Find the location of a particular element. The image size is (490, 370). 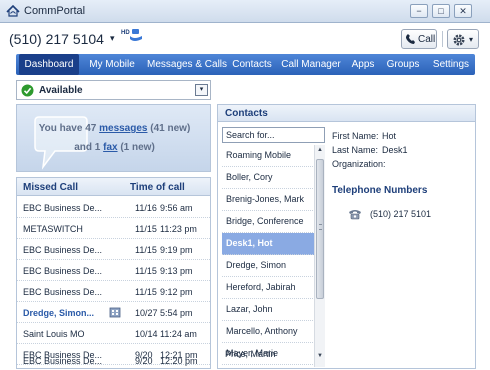

contact-search-input is located at coordinates (273, 135).